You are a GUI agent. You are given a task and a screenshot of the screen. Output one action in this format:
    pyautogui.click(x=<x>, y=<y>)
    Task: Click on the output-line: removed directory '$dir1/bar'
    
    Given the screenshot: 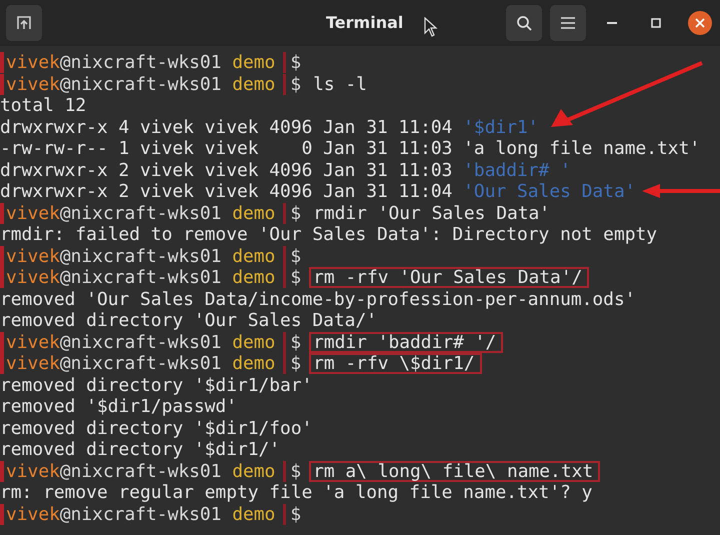 What is the action you would take?
    pyautogui.click(x=156, y=385)
    